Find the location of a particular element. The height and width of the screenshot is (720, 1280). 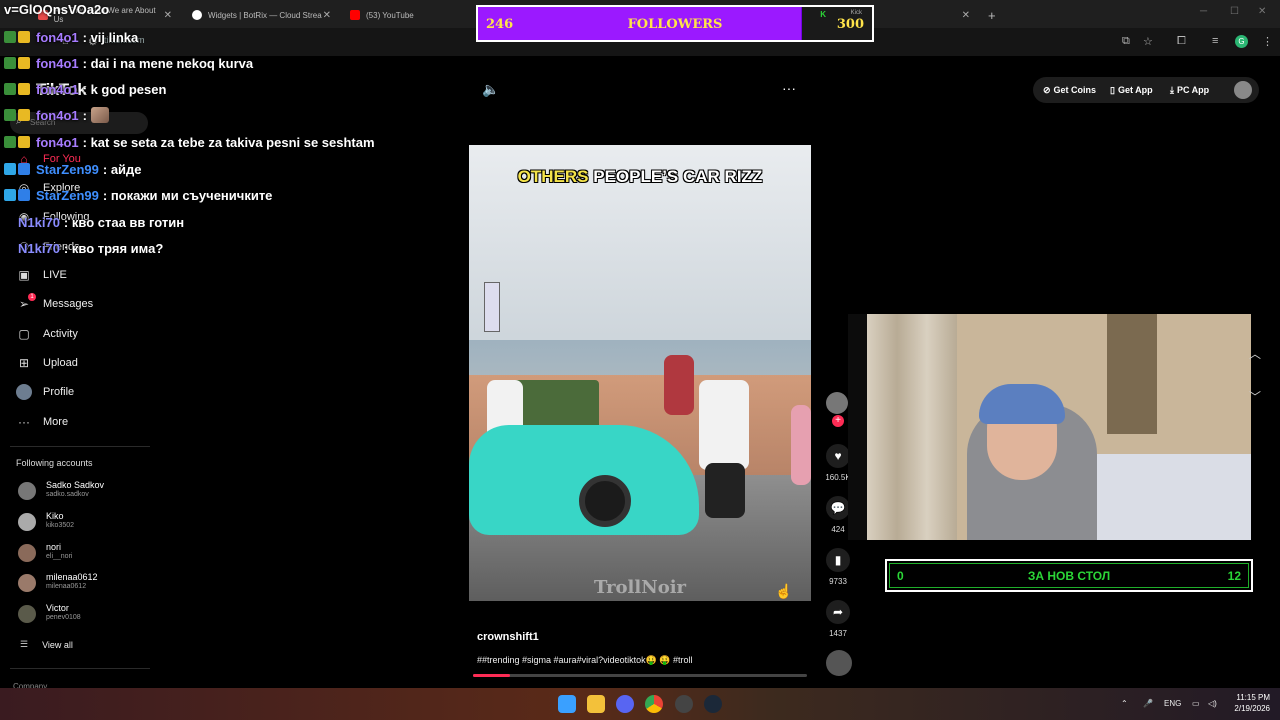

video-progress-fill is located at coordinates (491, 675).